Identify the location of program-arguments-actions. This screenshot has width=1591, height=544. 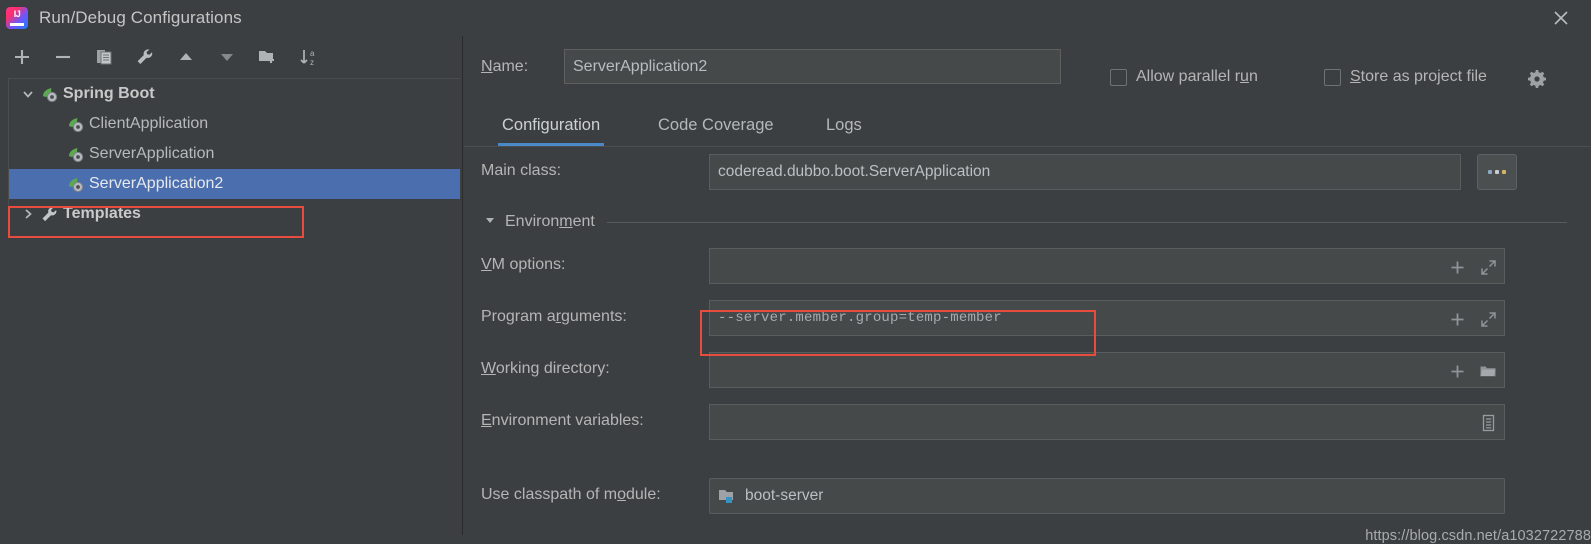
(1472, 319).